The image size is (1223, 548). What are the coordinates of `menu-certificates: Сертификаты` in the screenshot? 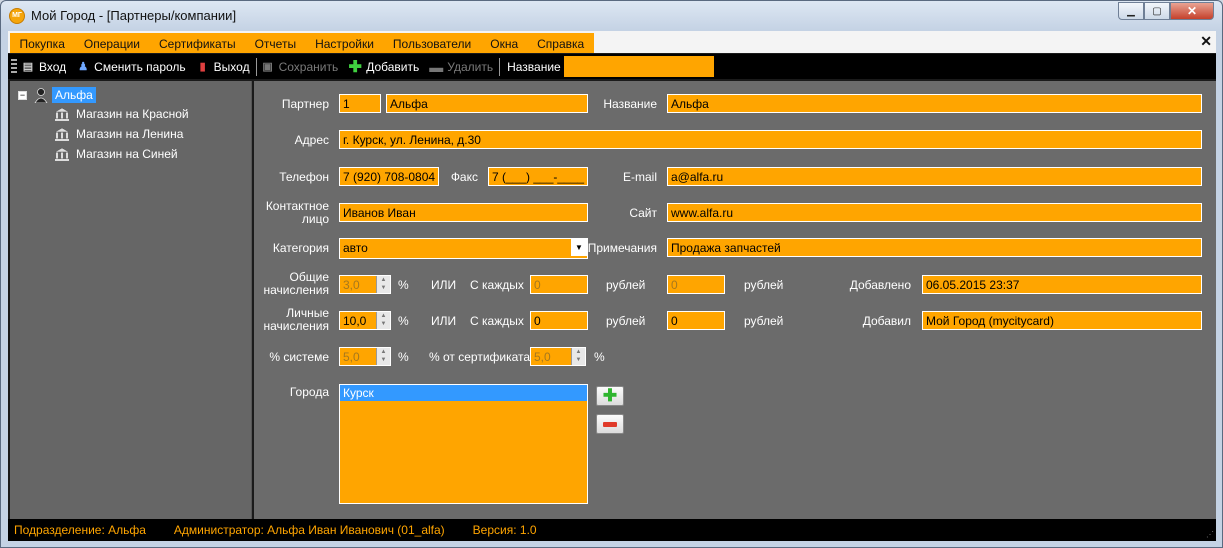 It's located at (198, 43).